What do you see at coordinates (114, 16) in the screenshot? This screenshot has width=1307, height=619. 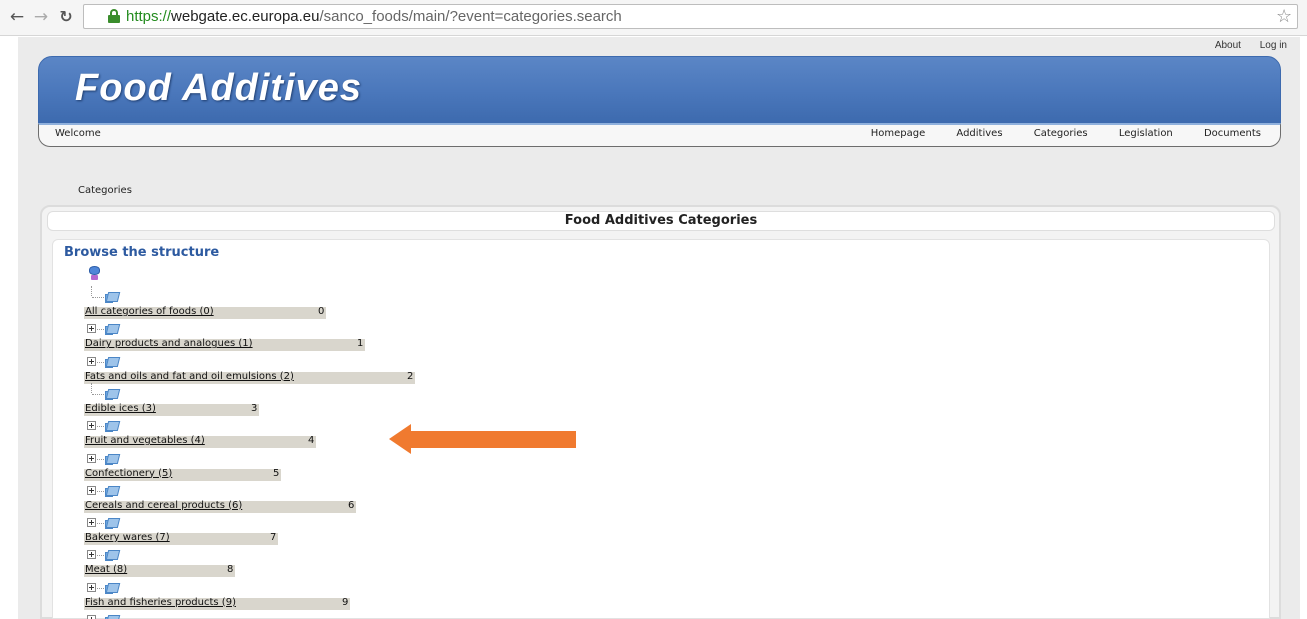 I see `lock-icon` at bounding box center [114, 16].